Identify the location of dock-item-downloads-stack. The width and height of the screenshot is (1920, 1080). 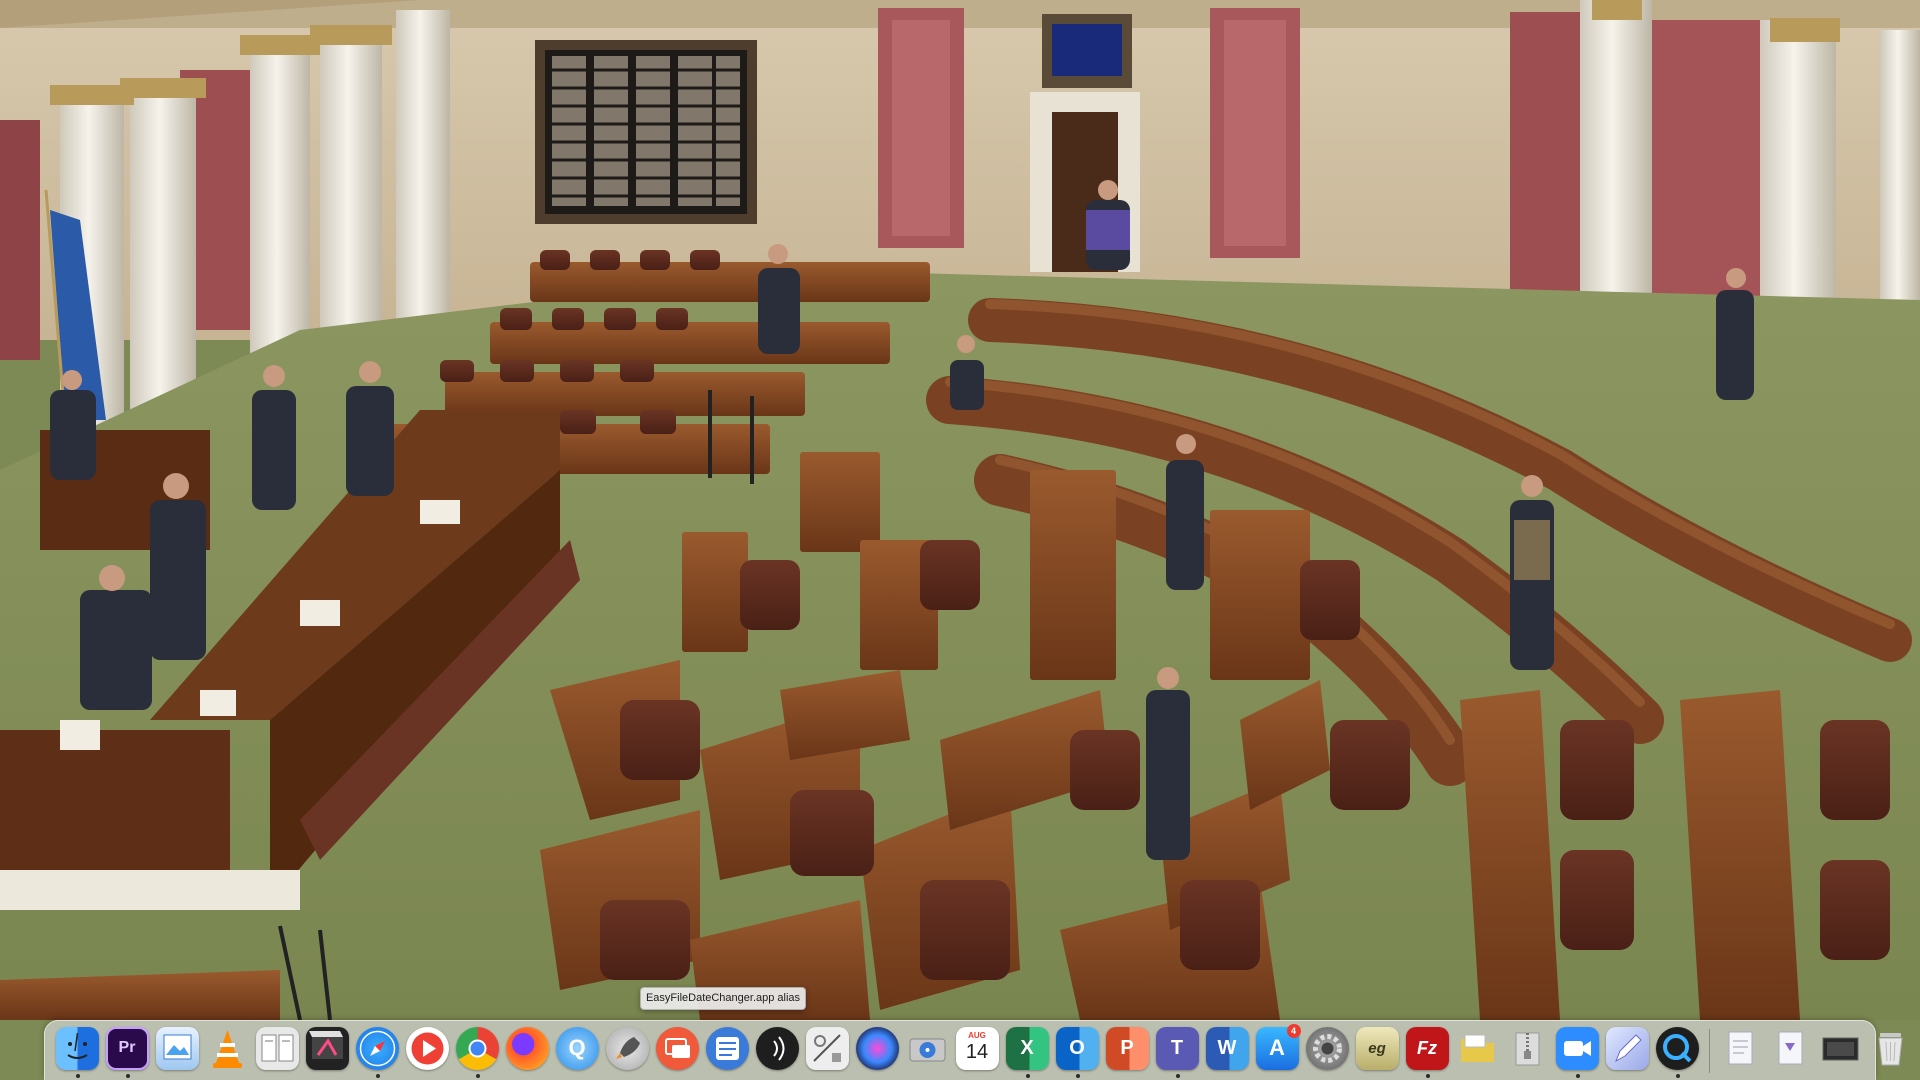
(1791, 1051).